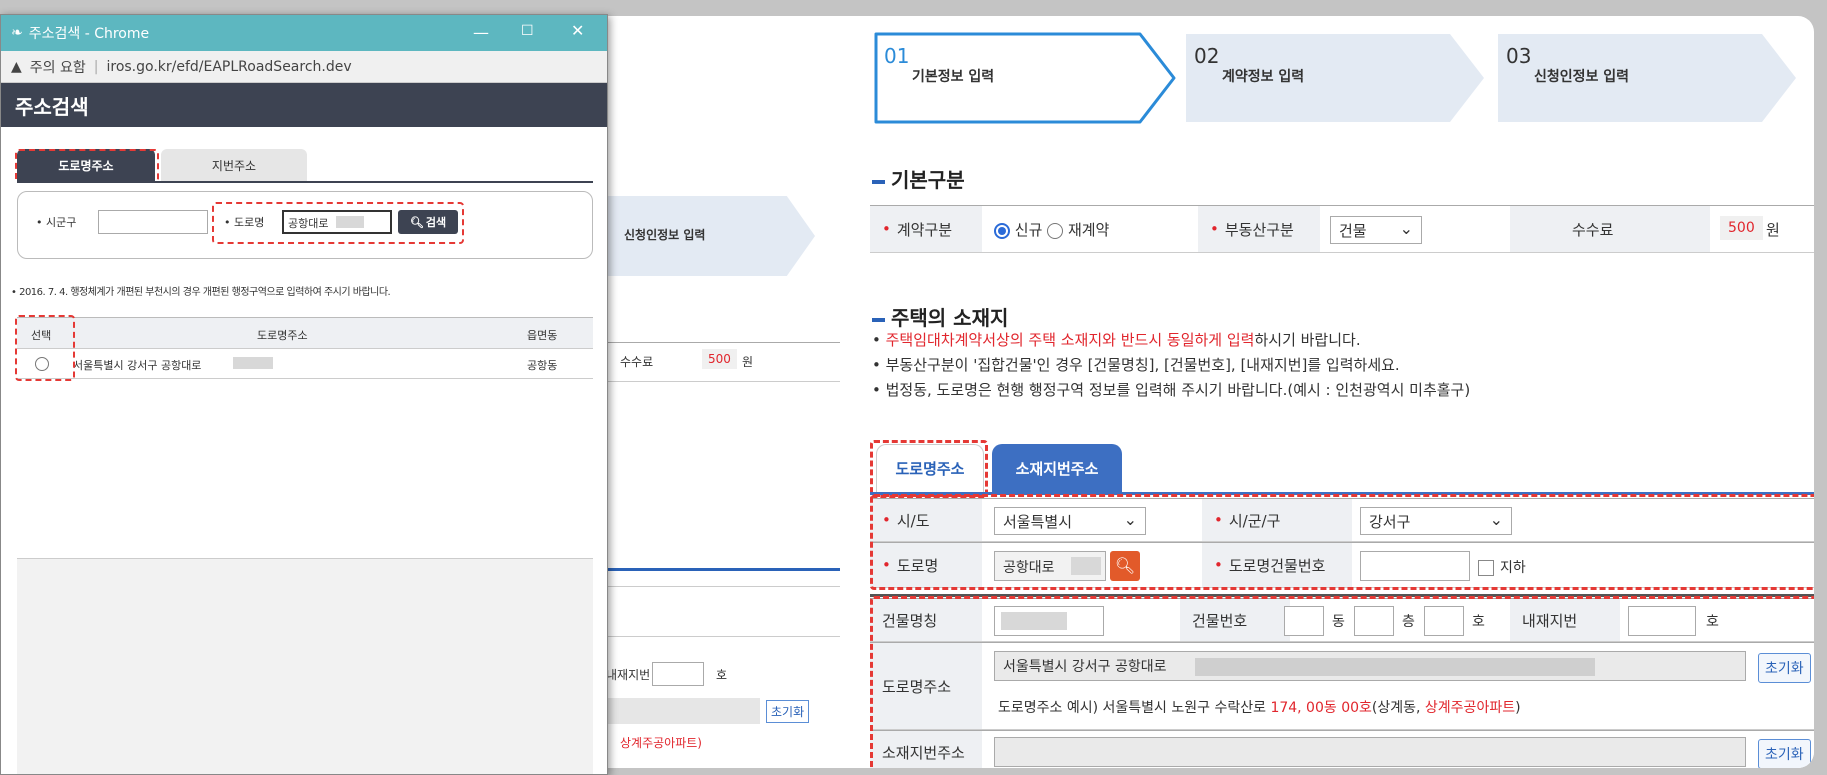 This screenshot has width=1827, height=775. I want to click on highlight-popup-search, so click(338, 223).